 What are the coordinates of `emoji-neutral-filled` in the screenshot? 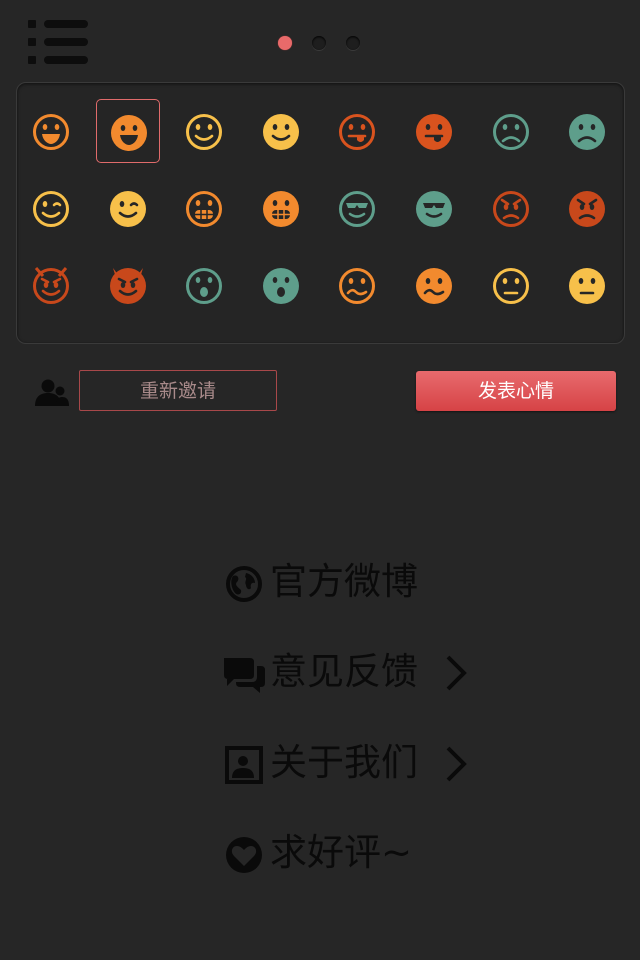 It's located at (587, 285).